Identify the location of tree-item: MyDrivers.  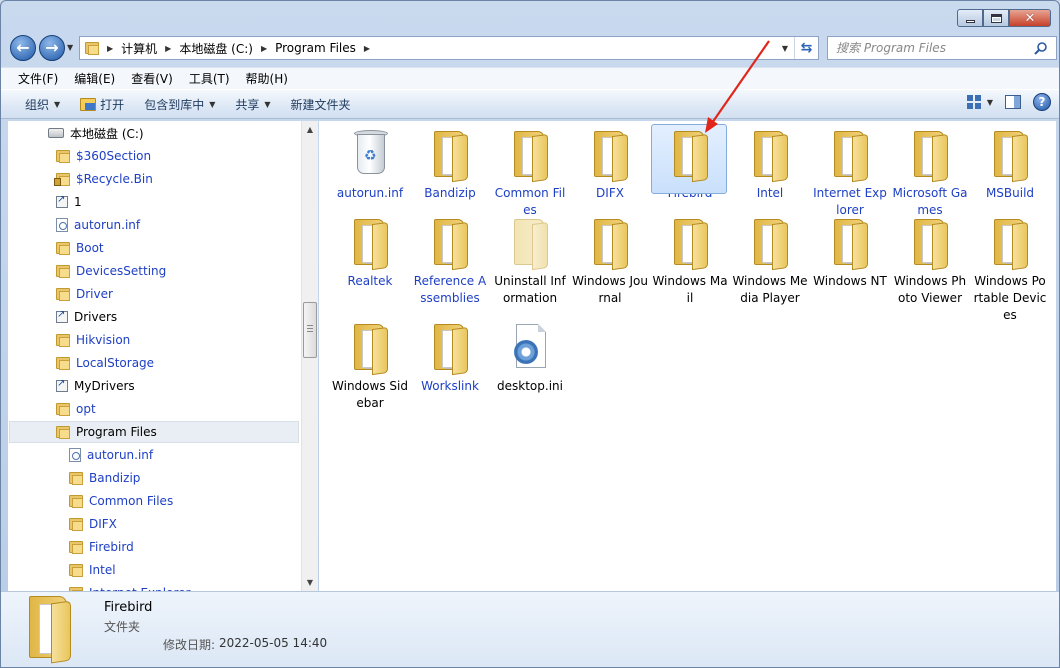
(95, 386).